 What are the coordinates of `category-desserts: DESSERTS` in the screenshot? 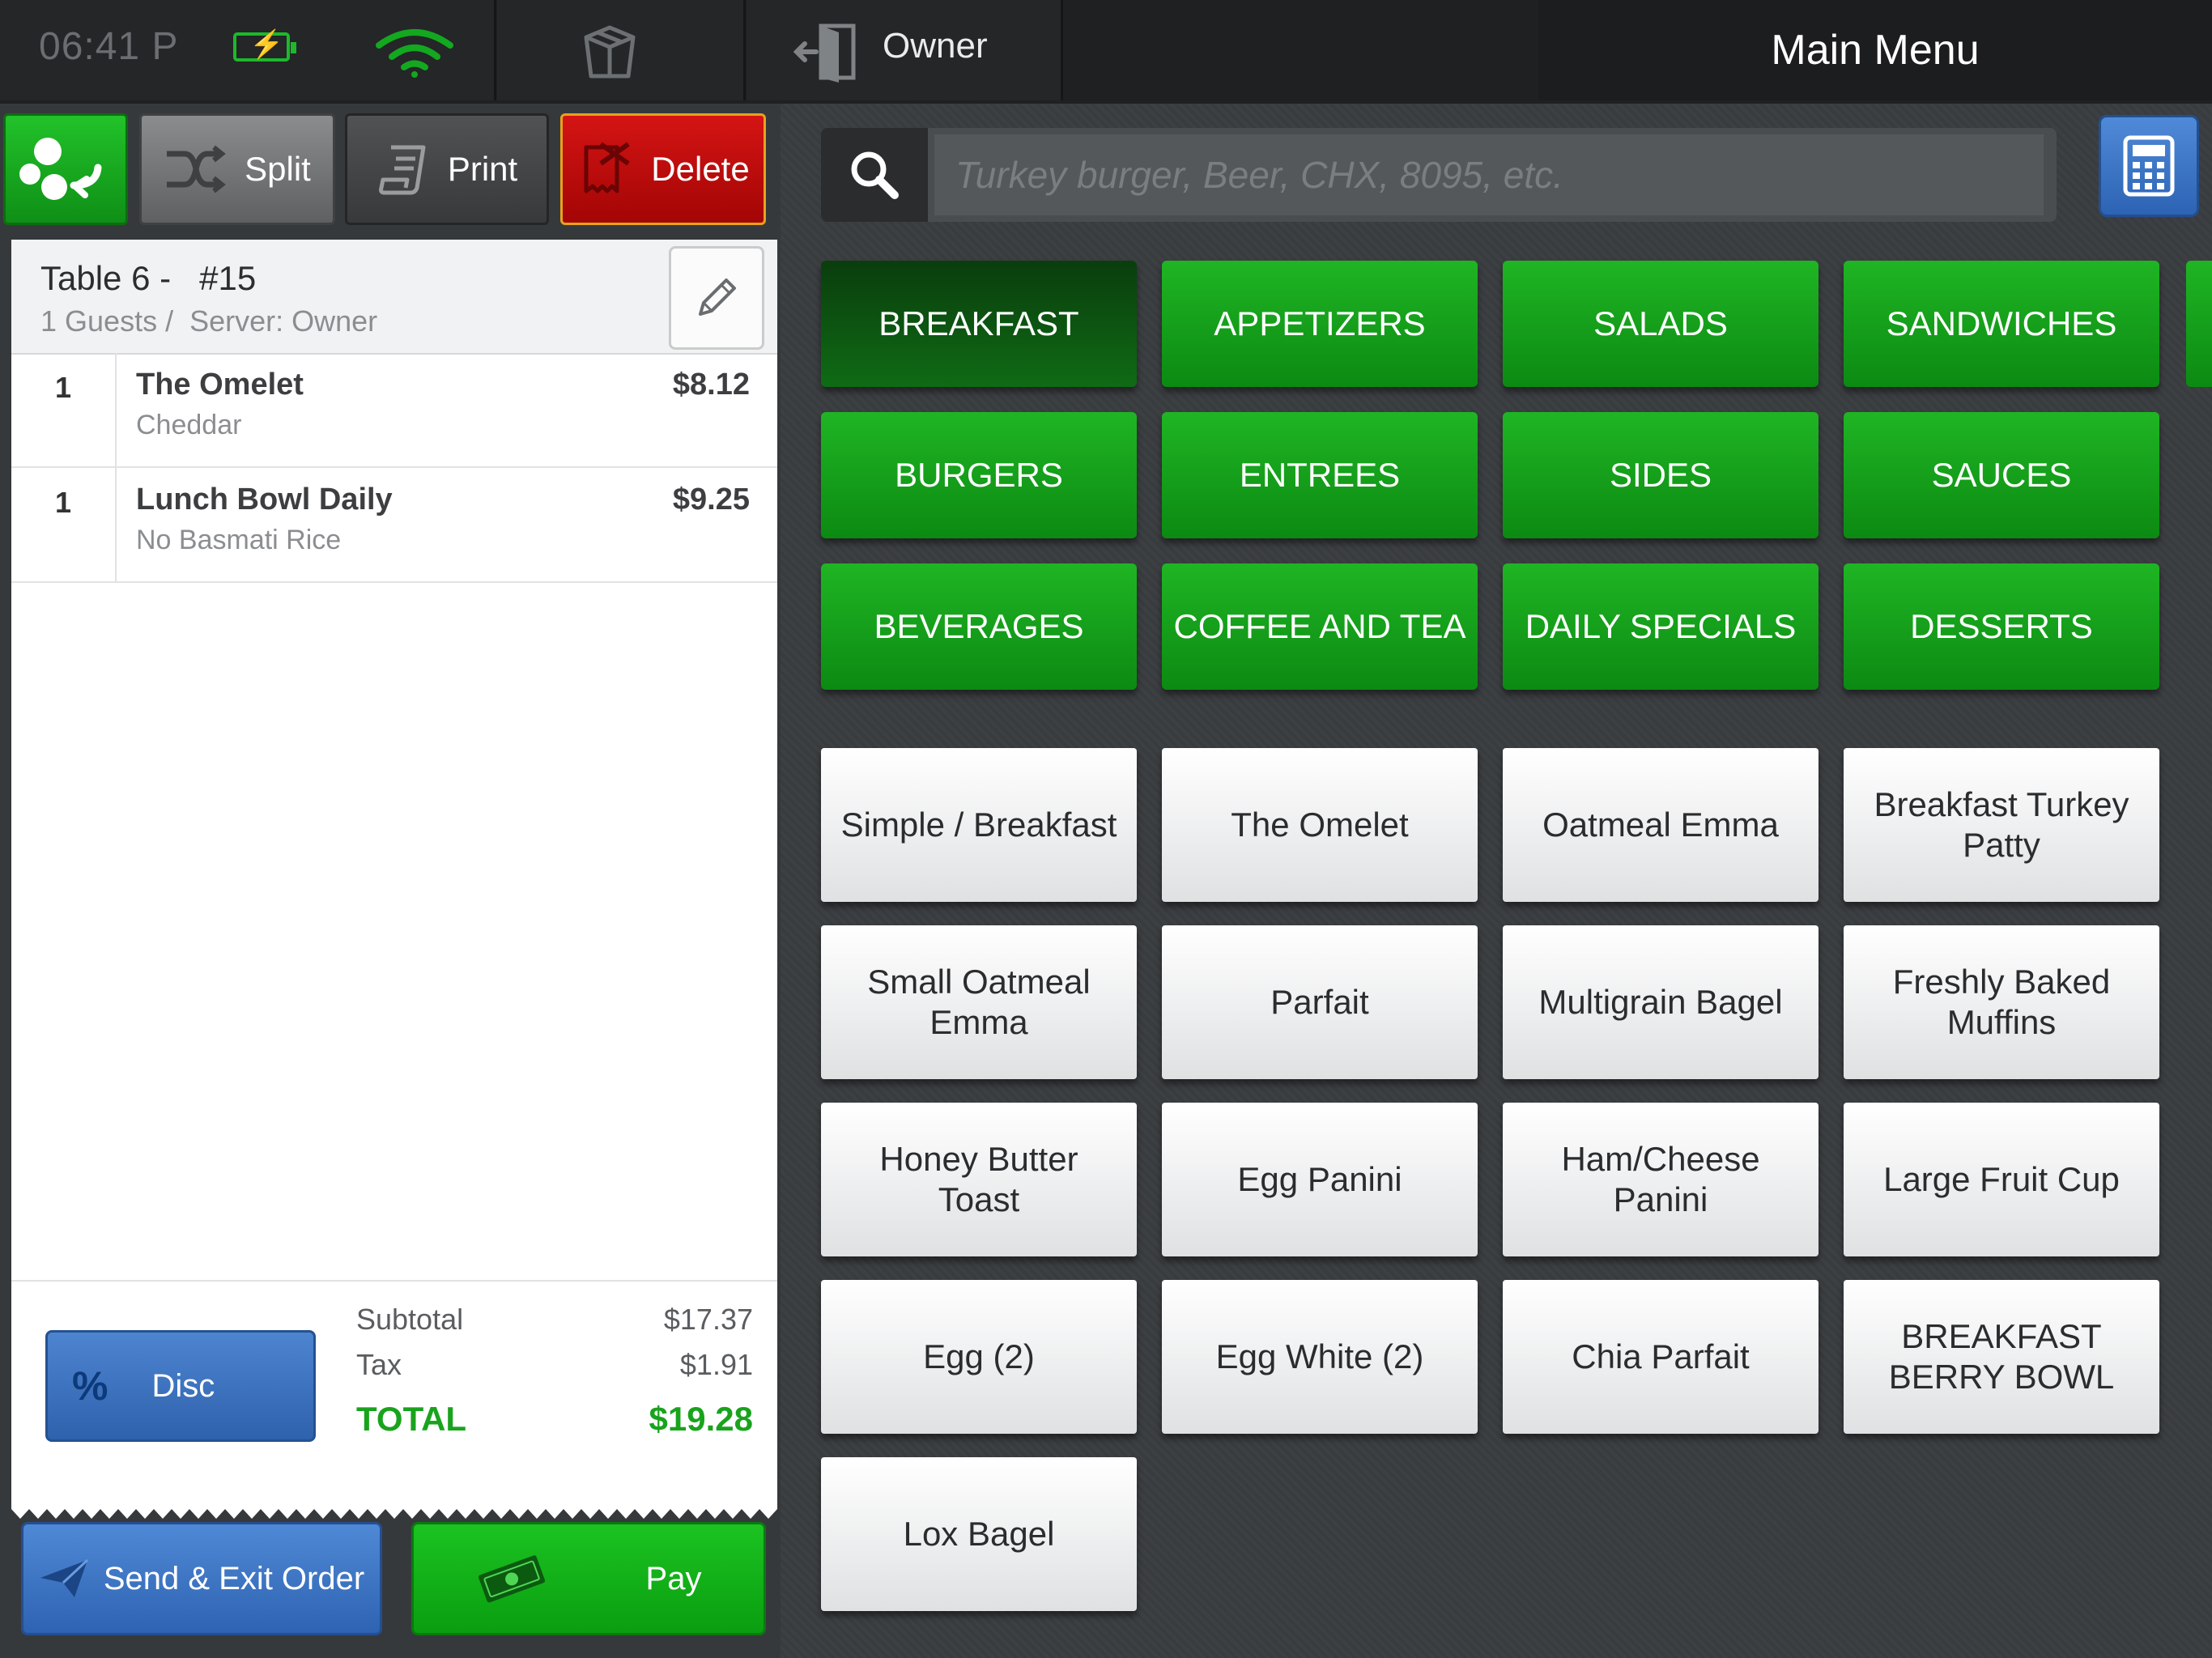 It's located at (2001, 626).